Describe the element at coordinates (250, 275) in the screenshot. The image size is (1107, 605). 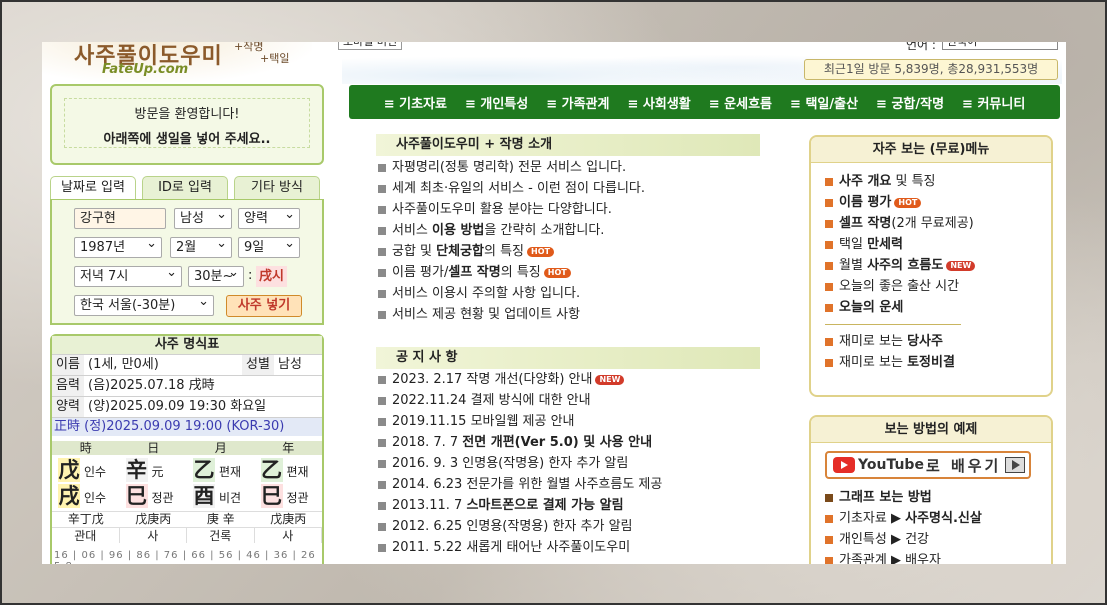
I see `time-colon: :` at that location.